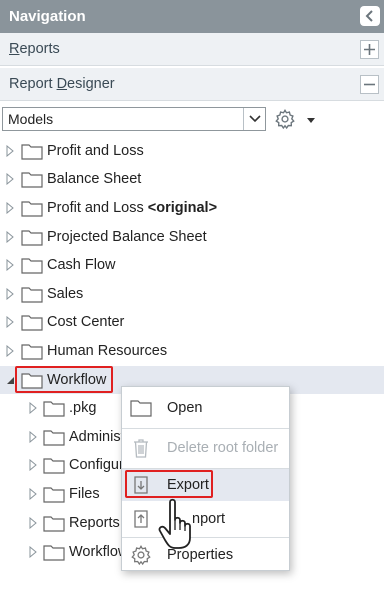 The width and height of the screenshot is (384, 590). What do you see at coordinates (107, 351) in the screenshot?
I see `tree-item-label: Human Resources` at bounding box center [107, 351].